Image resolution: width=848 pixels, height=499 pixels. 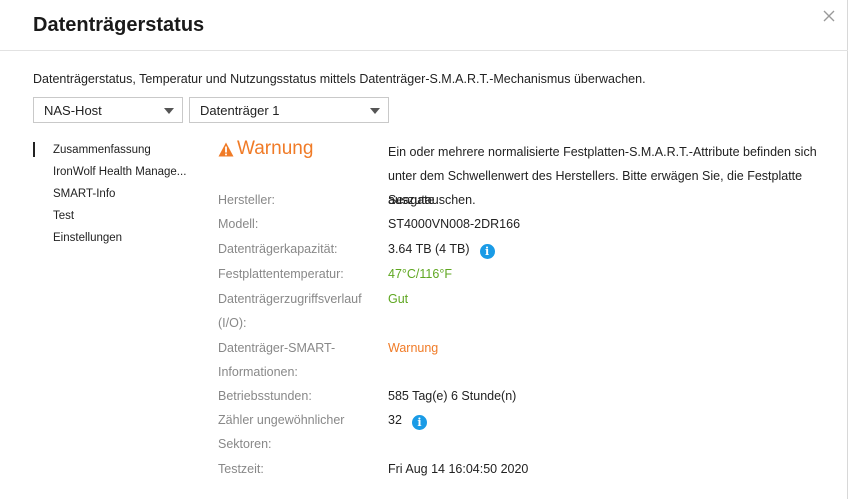 What do you see at coordinates (829, 16) in the screenshot?
I see `close-icon` at bounding box center [829, 16].